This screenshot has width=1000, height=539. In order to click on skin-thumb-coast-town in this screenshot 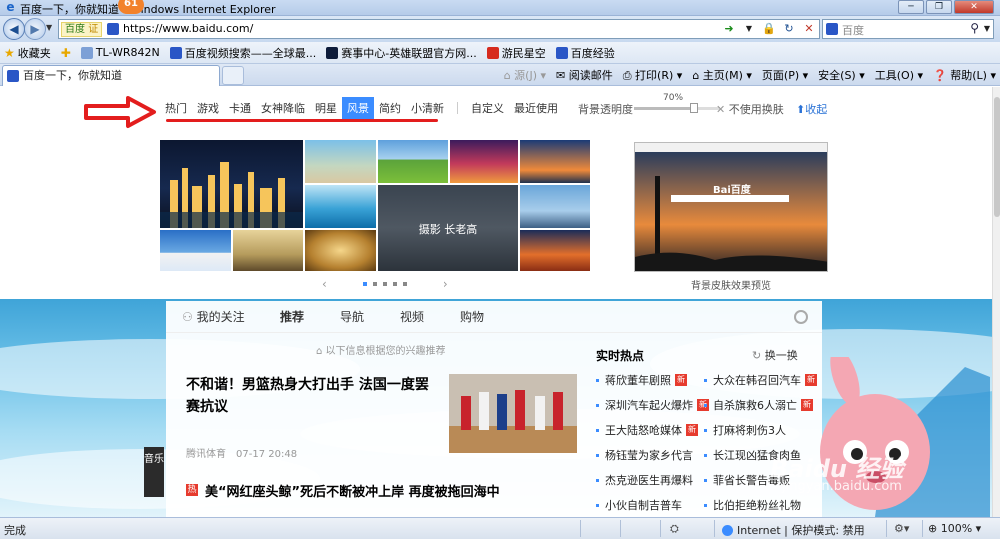, I will do `click(340, 161)`.